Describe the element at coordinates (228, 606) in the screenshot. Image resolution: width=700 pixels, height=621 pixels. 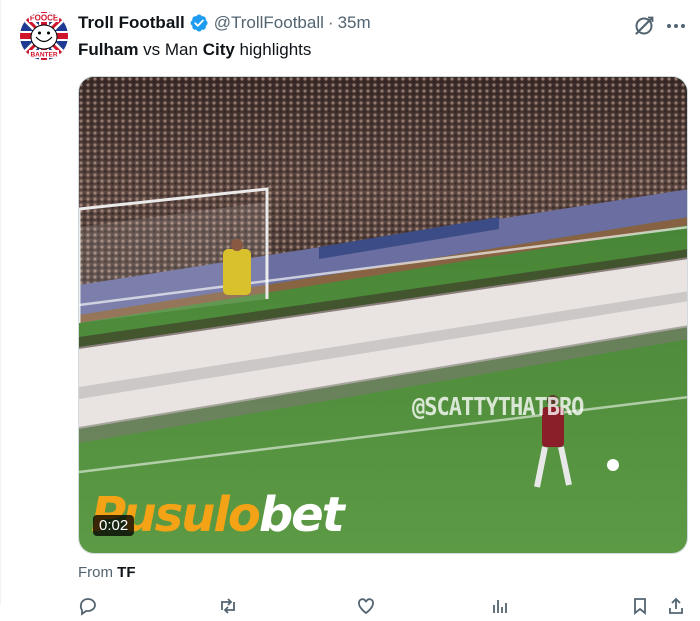
I see `repost-icon` at that location.